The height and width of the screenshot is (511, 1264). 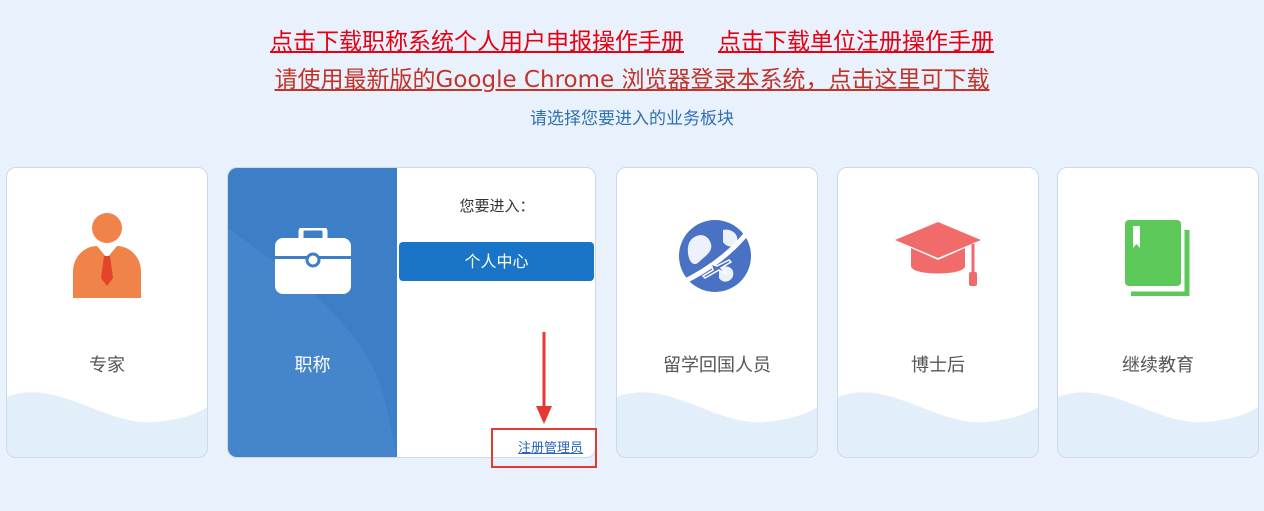 I want to click on expert-person-icon, so click(x=107, y=259).